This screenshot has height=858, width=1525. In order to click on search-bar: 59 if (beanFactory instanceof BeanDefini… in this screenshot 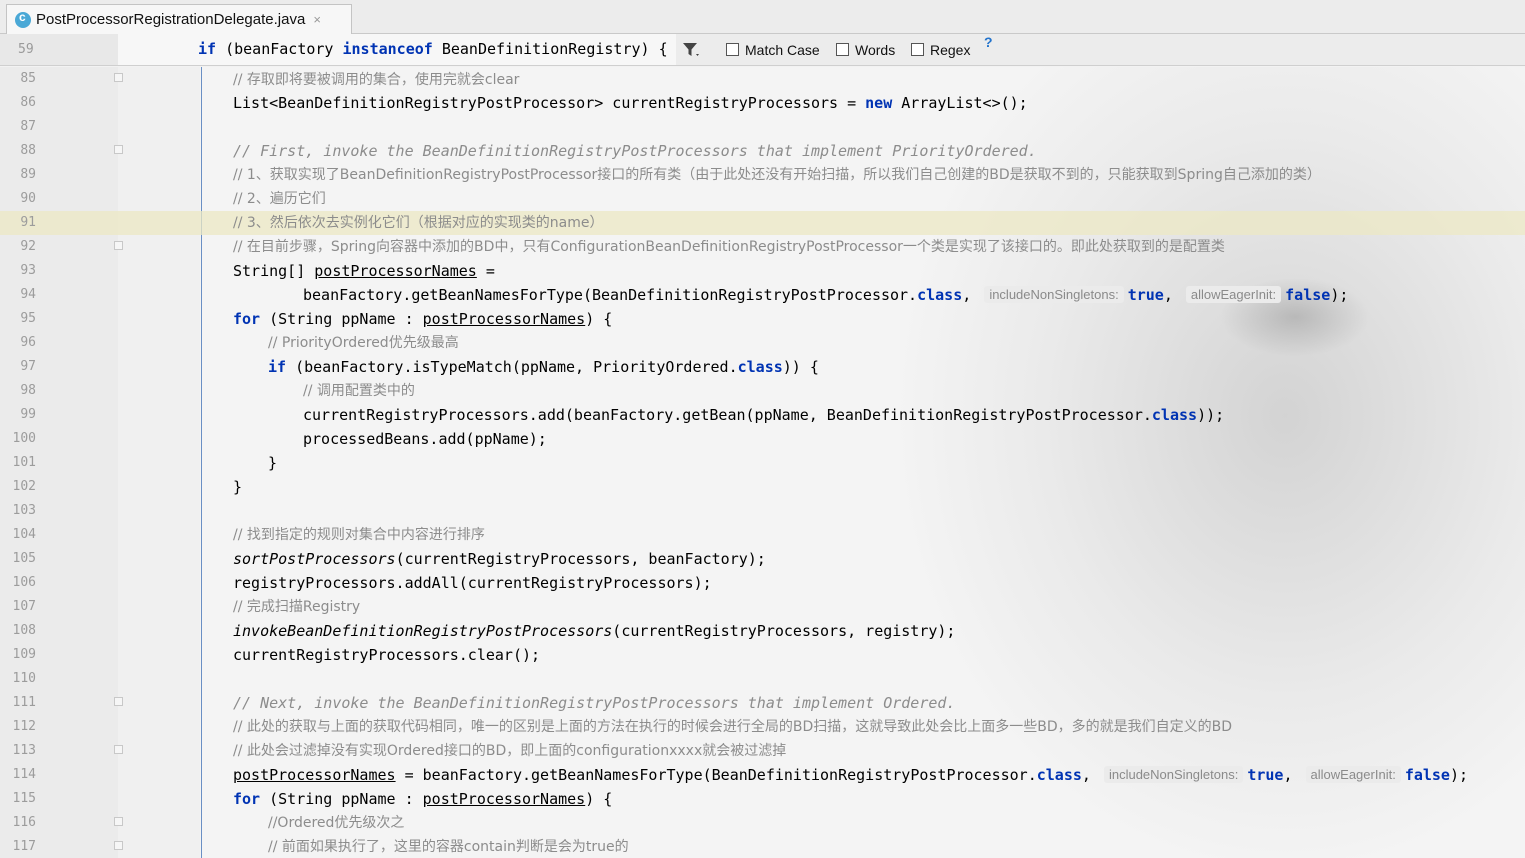, I will do `click(762, 50)`.